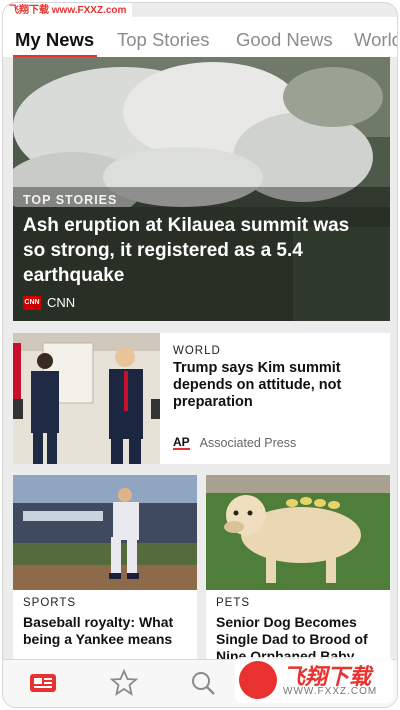 Image resolution: width=400 pixels, height=710 pixels. I want to click on hero-kicker: TOP STORIES, so click(70, 200).